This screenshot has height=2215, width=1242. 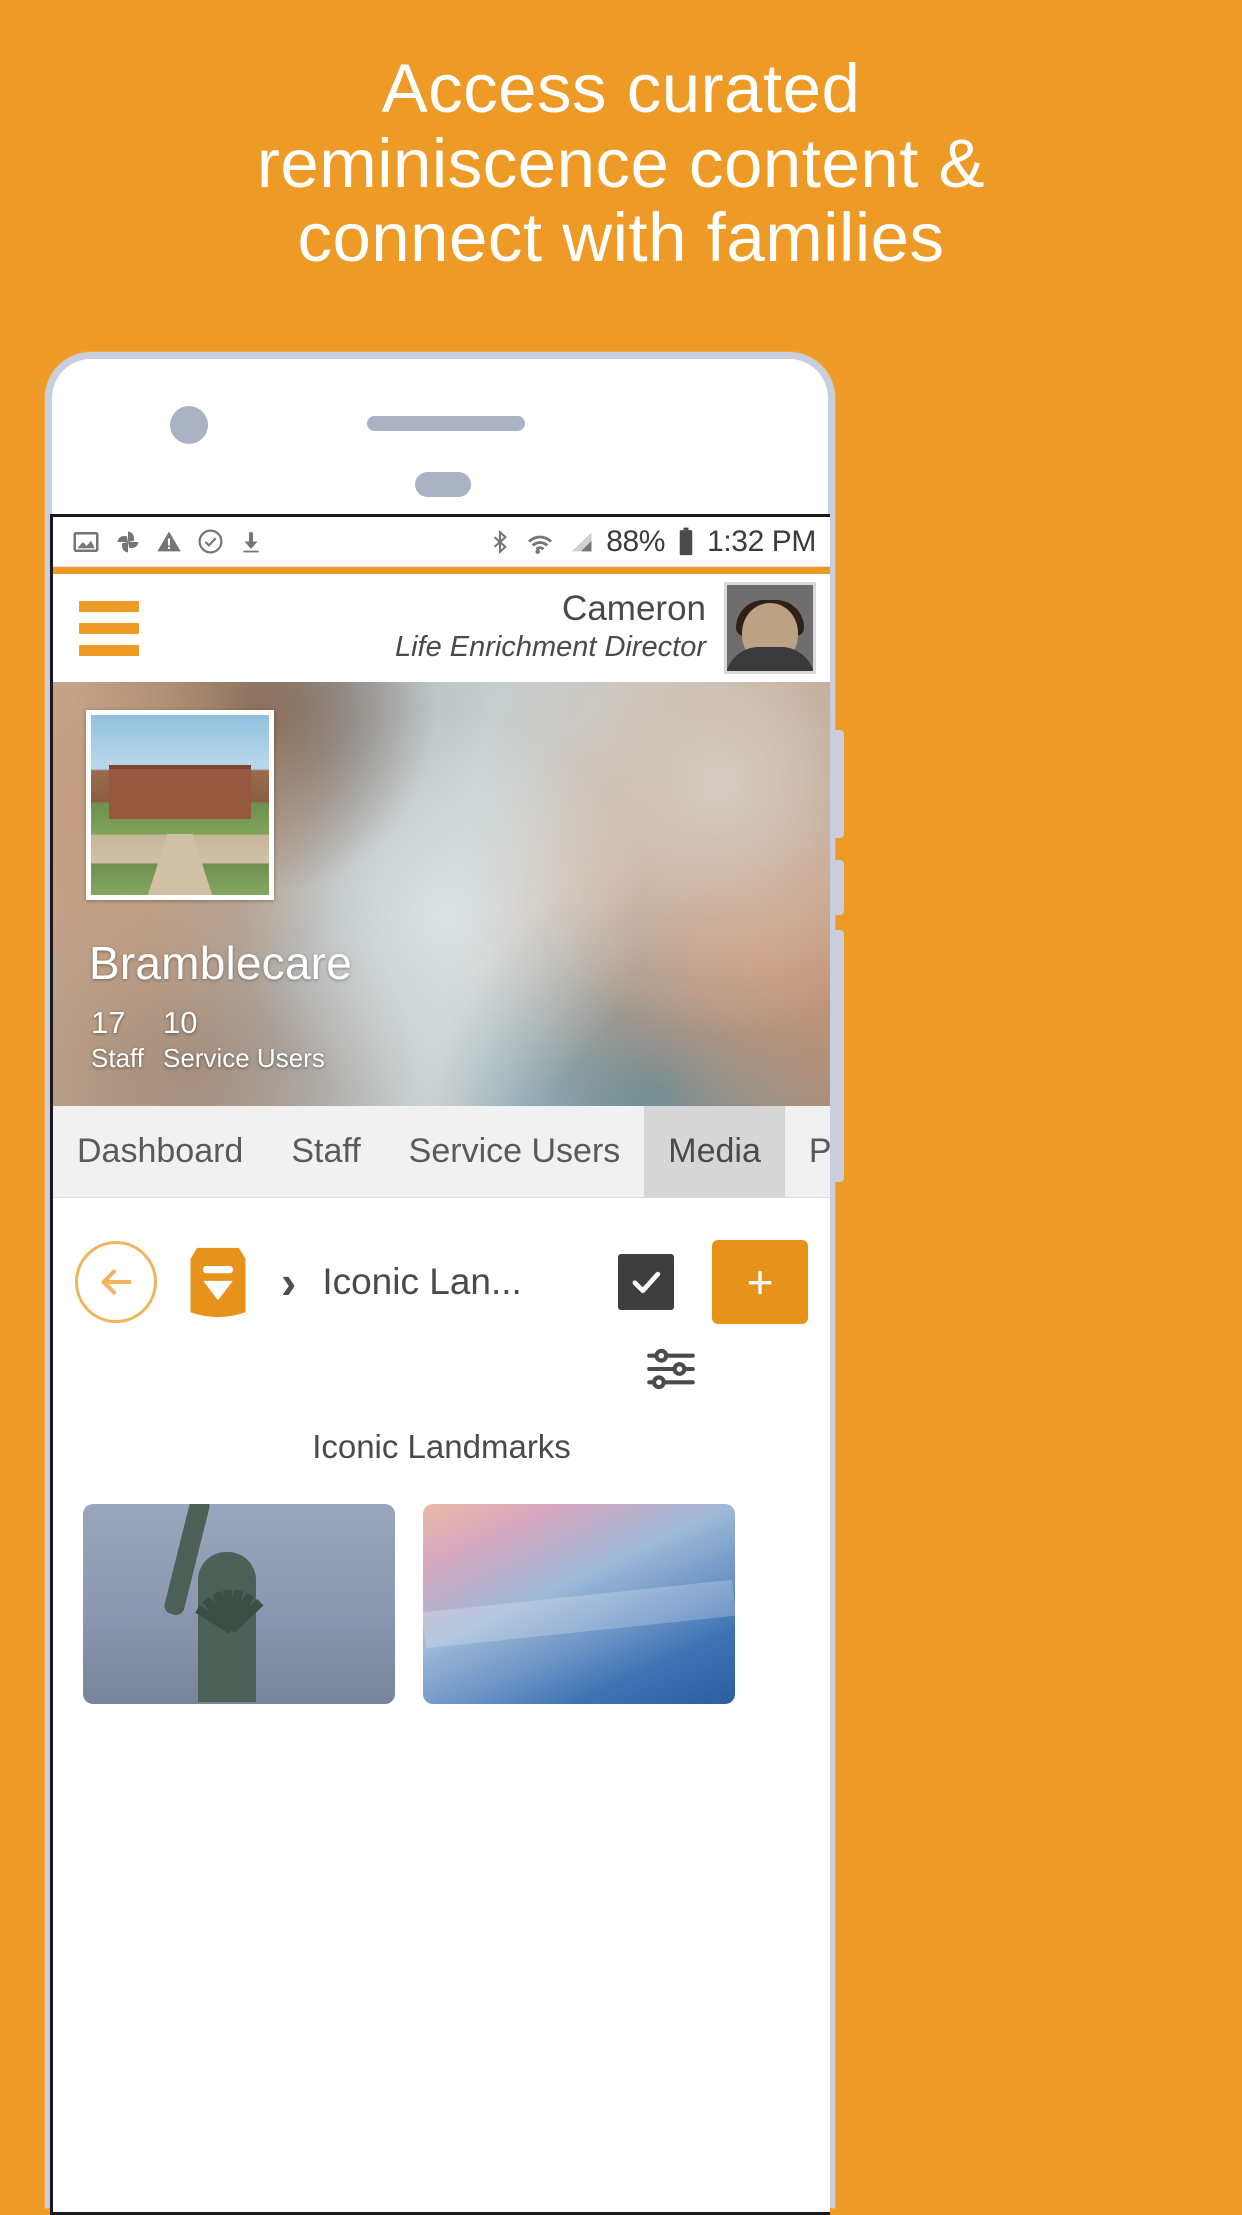 What do you see at coordinates (109, 628) in the screenshot?
I see `hamburger-menu-icon` at bounding box center [109, 628].